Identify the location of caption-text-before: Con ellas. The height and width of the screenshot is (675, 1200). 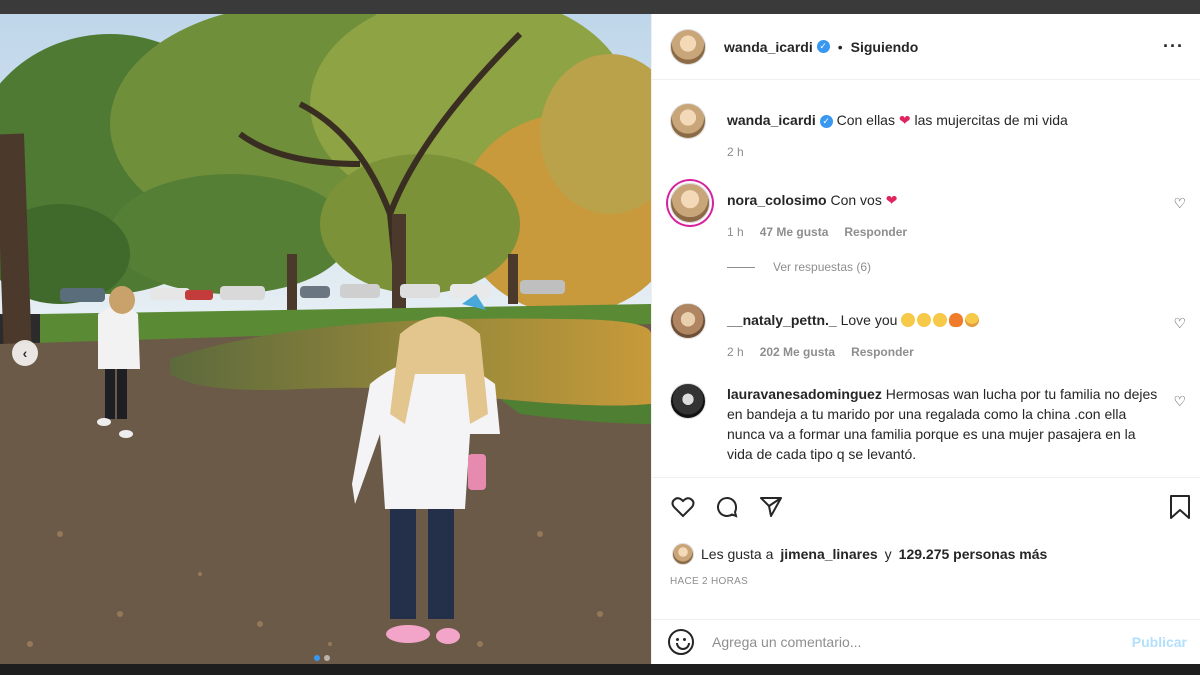
(865, 120).